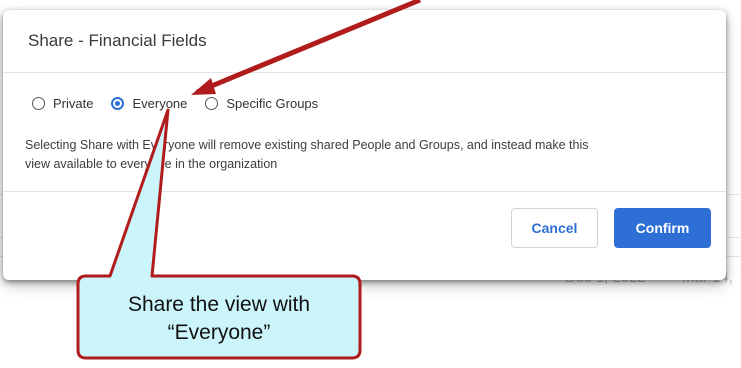 The width and height of the screenshot is (741, 368). I want to click on pointer-arrow-head, so click(203, 86).